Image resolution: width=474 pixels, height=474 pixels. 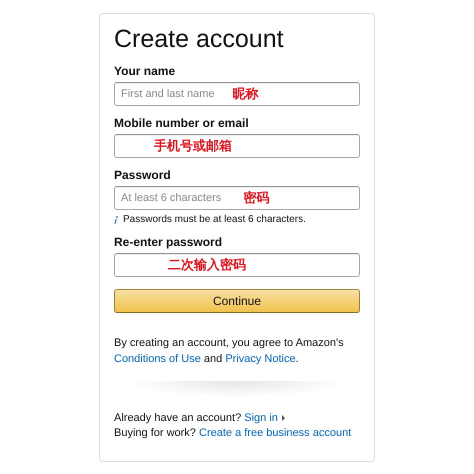 I want to click on field-label: Mobile number or email, so click(x=182, y=123).